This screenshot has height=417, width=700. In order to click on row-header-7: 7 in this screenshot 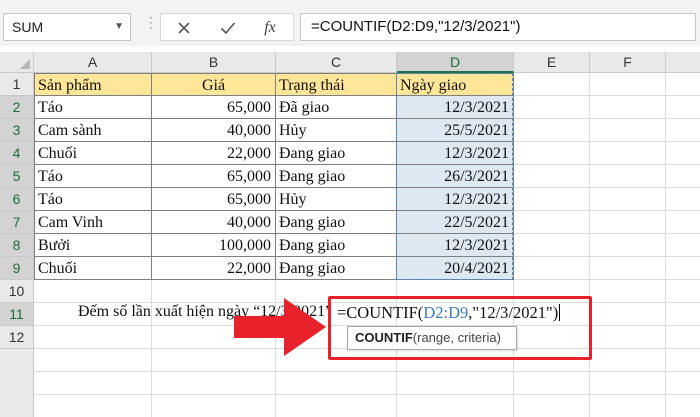, I will do `click(17, 222)`.